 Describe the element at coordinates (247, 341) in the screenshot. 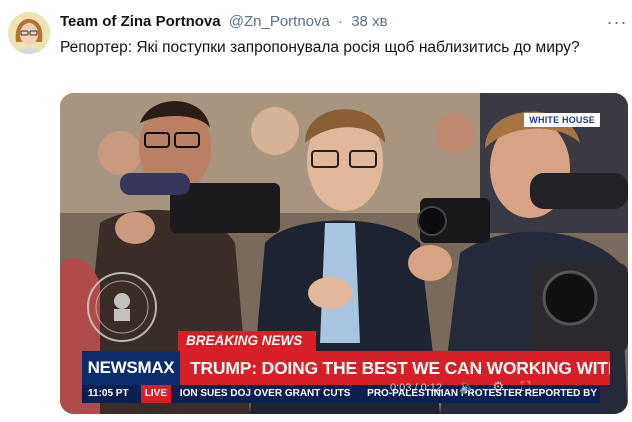

I see `breaking-news-label: BREAKING NEWS` at that location.